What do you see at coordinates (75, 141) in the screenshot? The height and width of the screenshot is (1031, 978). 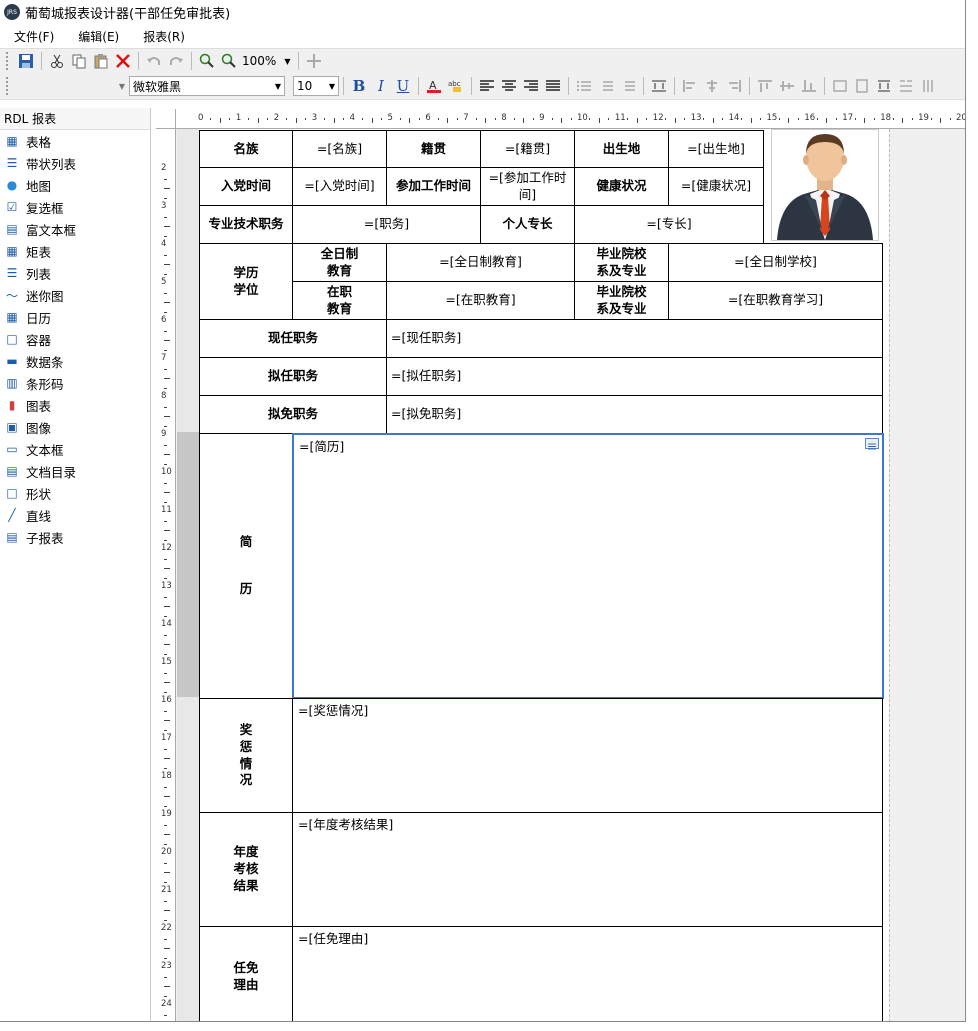 I see `toolbox-item: ▦ 表格` at bounding box center [75, 141].